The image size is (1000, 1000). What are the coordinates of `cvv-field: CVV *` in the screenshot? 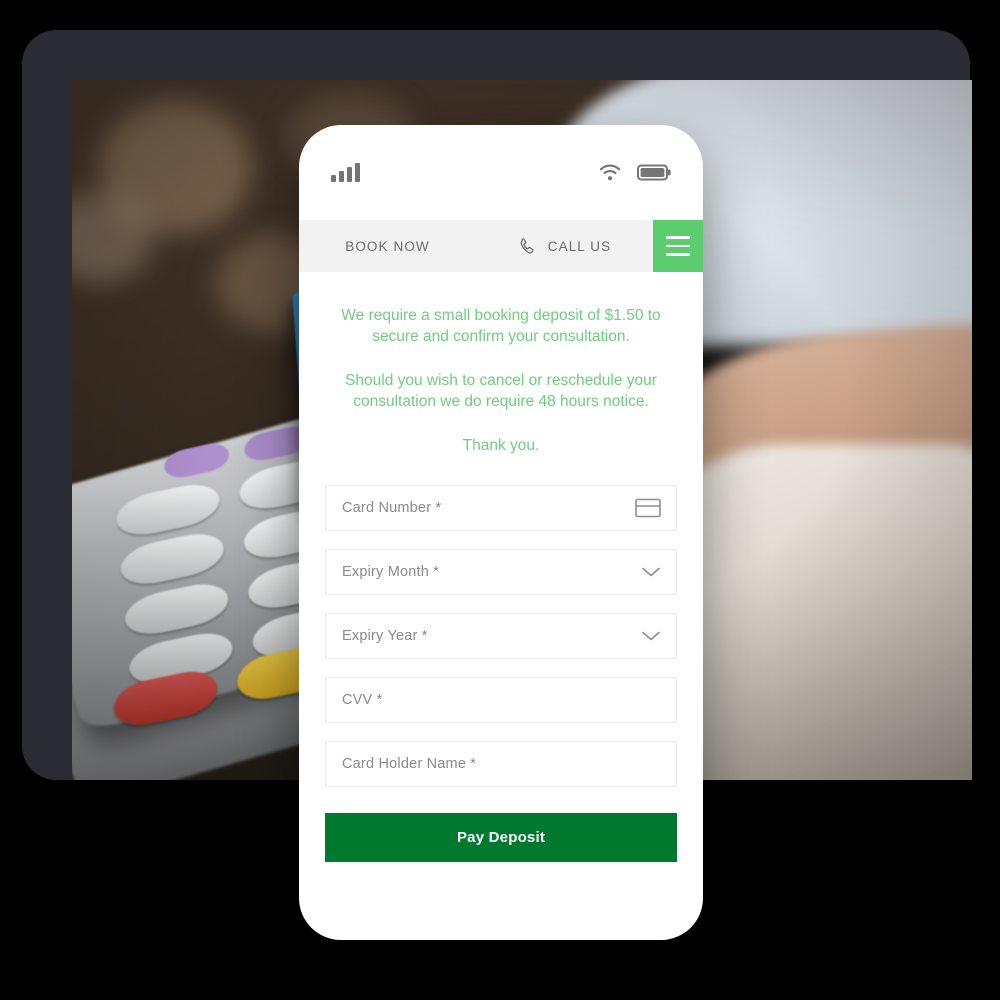 It's located at (501, 699).